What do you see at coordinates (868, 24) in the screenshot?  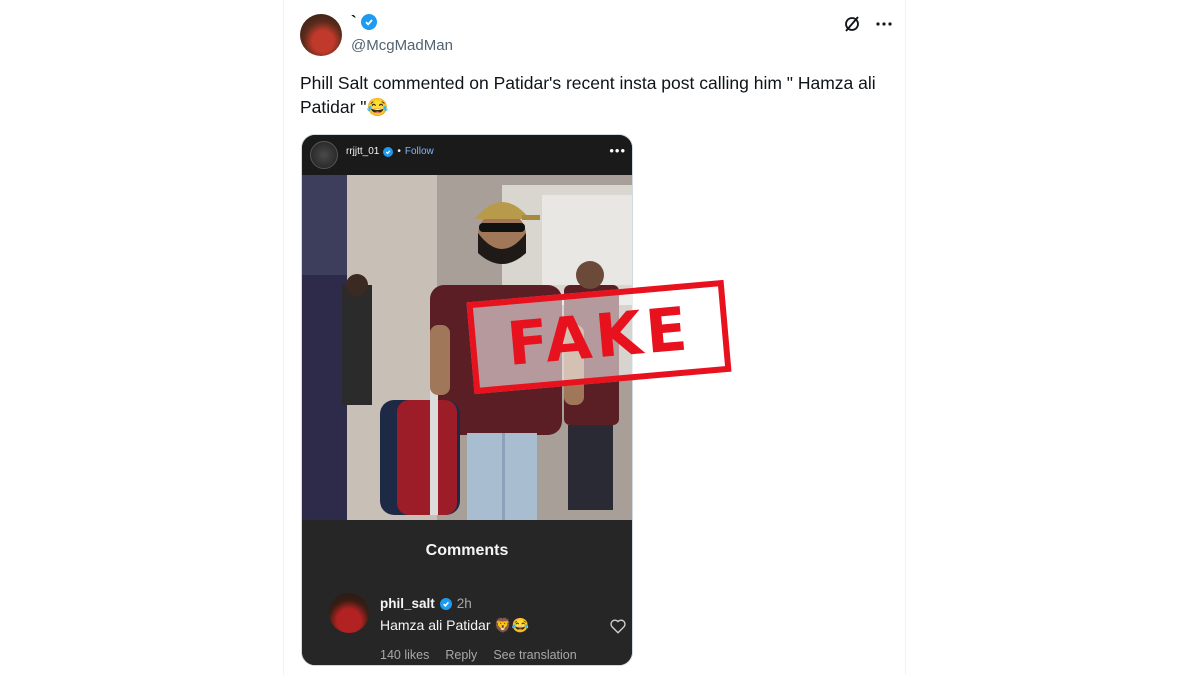 I see `tweet-actions-top` at bounding box center [868, 24].